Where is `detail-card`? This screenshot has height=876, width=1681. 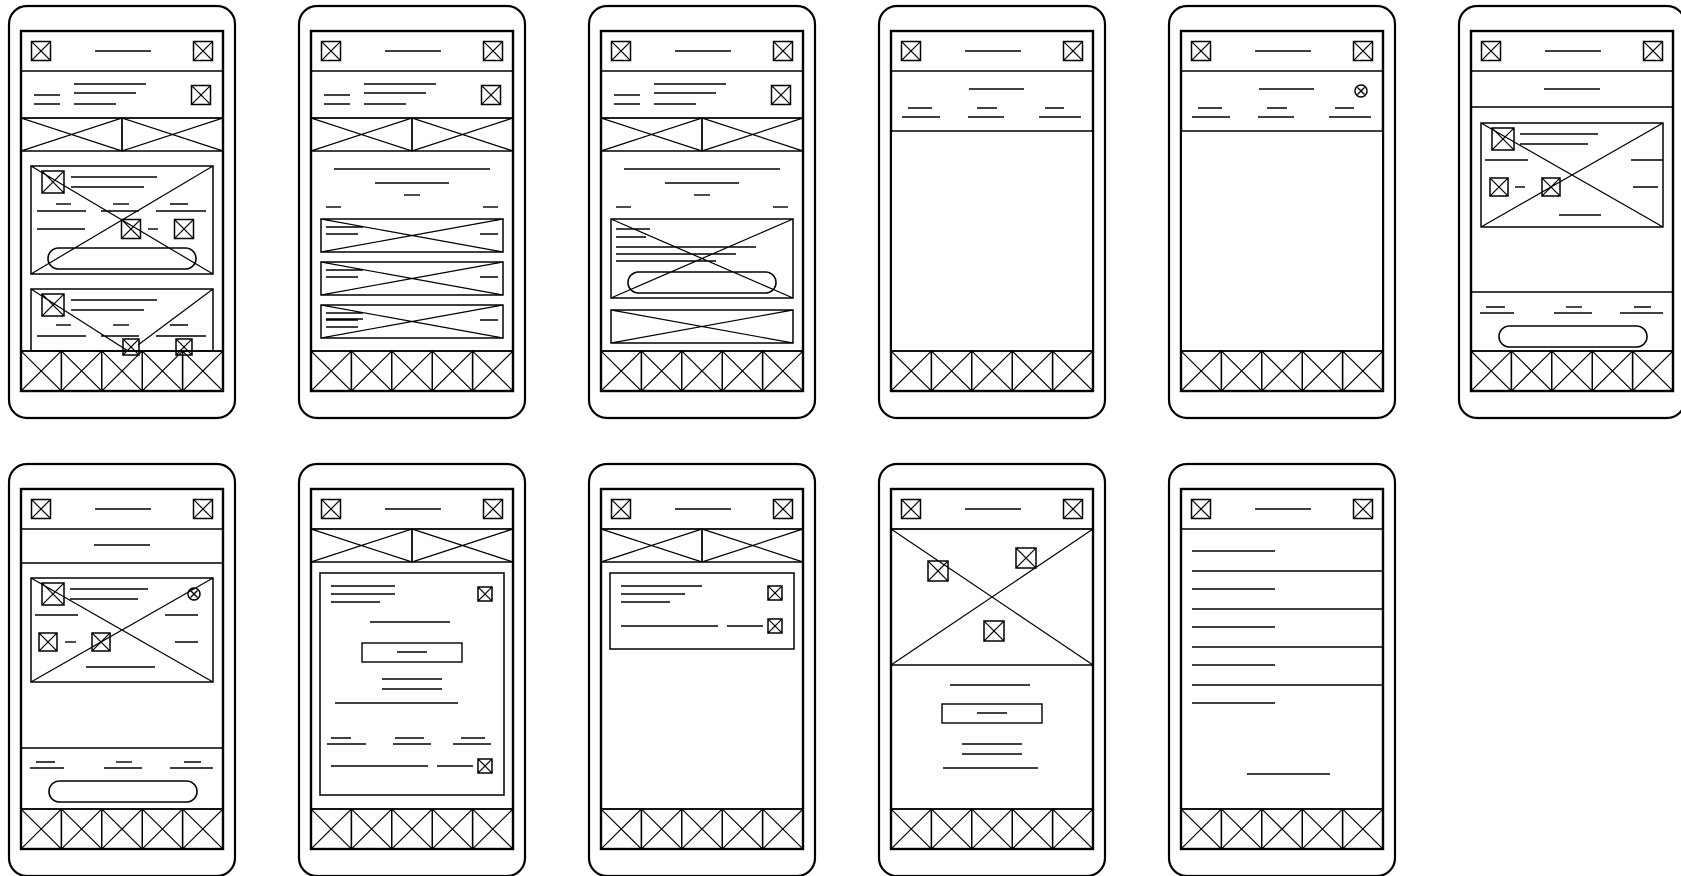 detail-card is located at coordinates (122, 630).